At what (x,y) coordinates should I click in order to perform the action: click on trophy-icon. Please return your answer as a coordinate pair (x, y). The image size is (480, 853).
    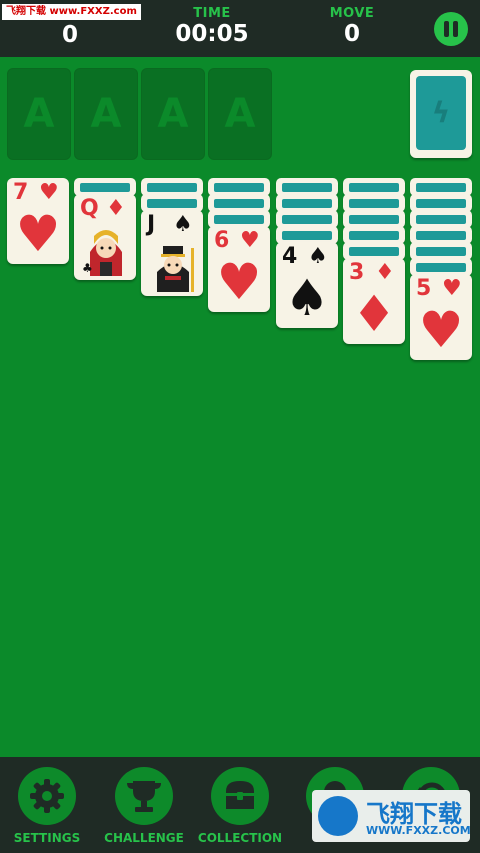
    Looking at the image, I should click on (144, 796).